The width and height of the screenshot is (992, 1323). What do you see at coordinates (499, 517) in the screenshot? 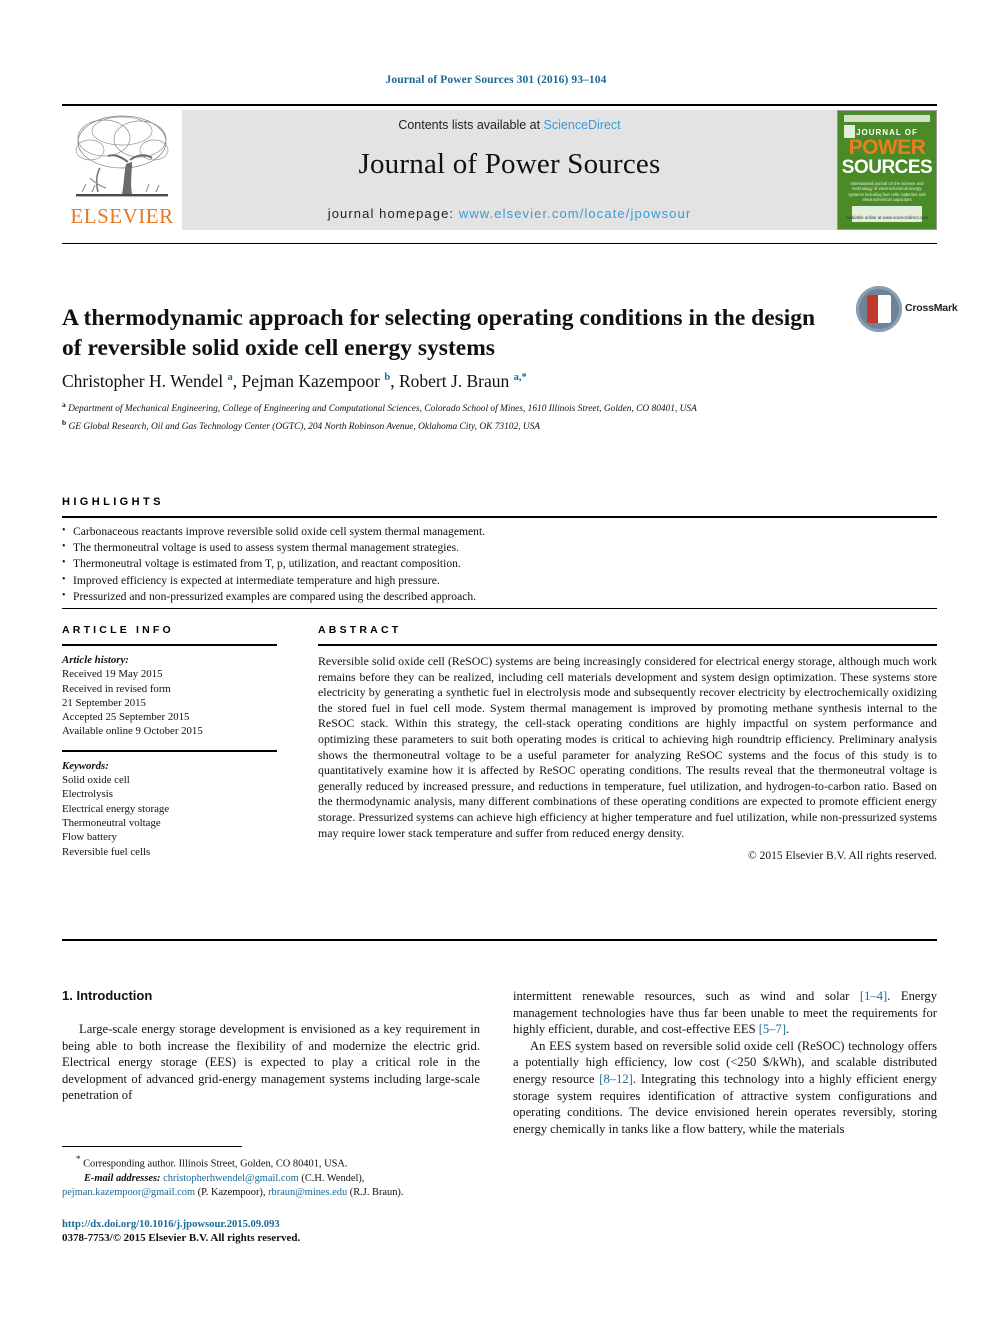
I see `highlights-divider` at bounding box center [499, 517].